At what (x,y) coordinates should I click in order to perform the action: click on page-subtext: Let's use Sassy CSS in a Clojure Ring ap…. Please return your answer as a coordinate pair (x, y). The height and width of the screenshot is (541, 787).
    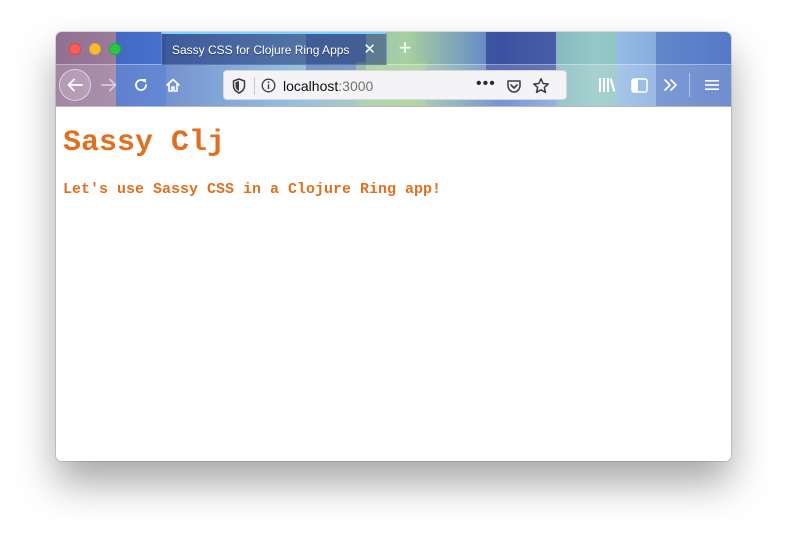
    Looking at the image, I should click on (252, 189).